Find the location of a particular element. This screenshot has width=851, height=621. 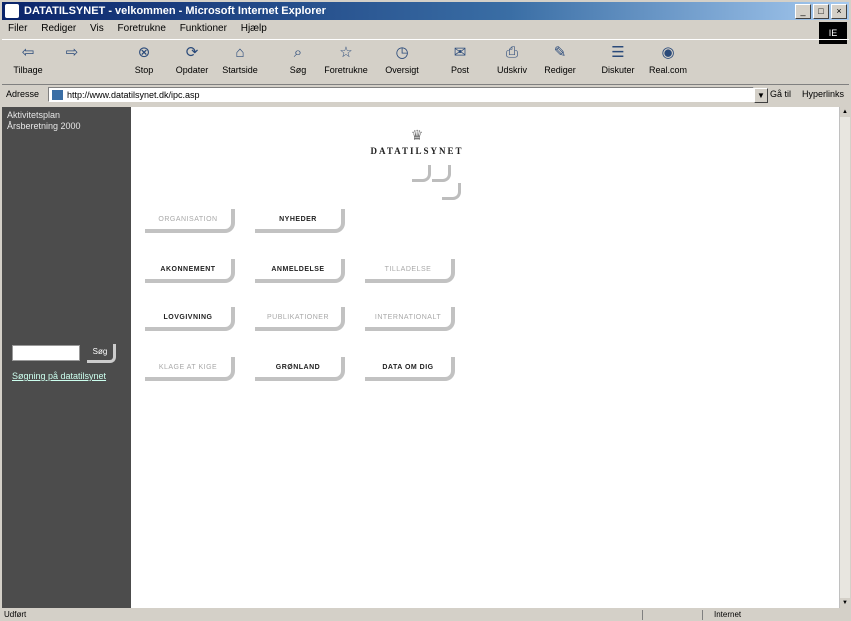

print-button: ⎙ Udskriv is located at coordinates (512, 59).